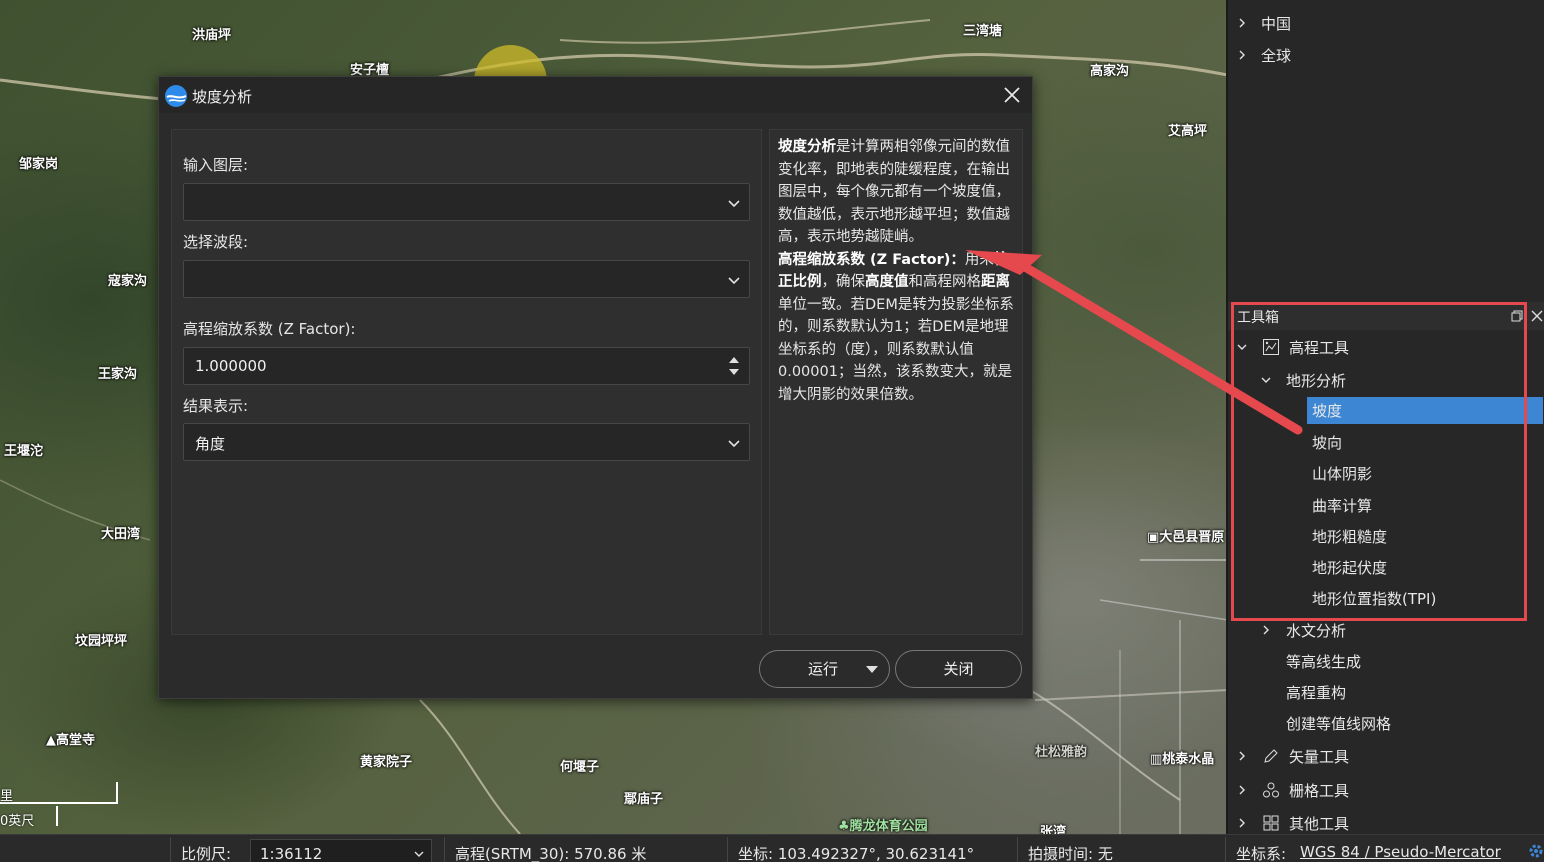  I want to click on pencil-icon, so click(1271, 756).